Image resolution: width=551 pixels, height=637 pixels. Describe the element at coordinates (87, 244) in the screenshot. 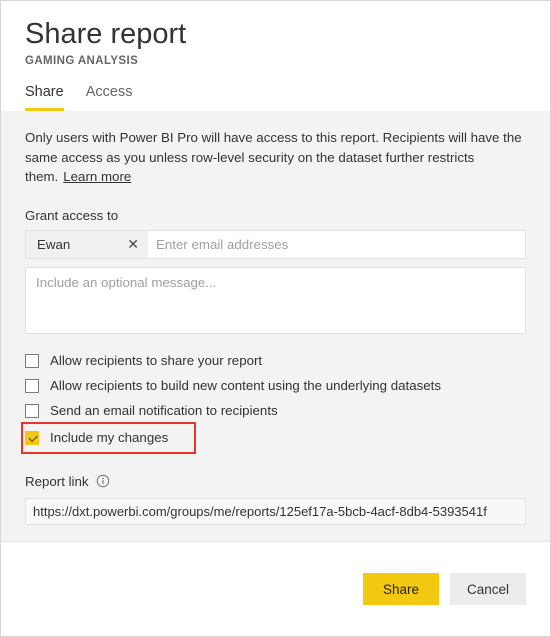

I see `recipient-chip: Ewan ✕` at that location.